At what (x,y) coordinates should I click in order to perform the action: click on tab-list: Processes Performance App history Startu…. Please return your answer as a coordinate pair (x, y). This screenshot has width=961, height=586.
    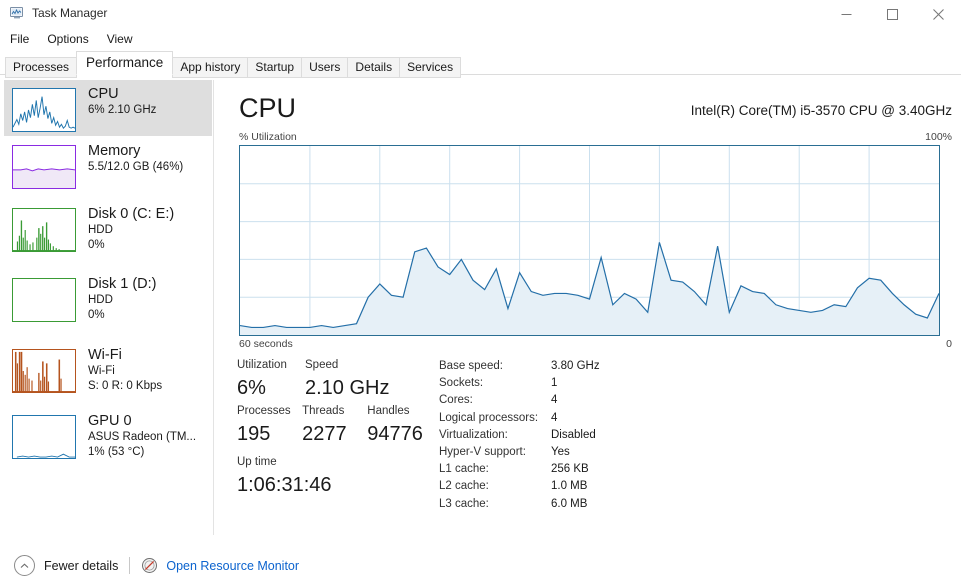
    Looking at the image, I should click on (233, 64).